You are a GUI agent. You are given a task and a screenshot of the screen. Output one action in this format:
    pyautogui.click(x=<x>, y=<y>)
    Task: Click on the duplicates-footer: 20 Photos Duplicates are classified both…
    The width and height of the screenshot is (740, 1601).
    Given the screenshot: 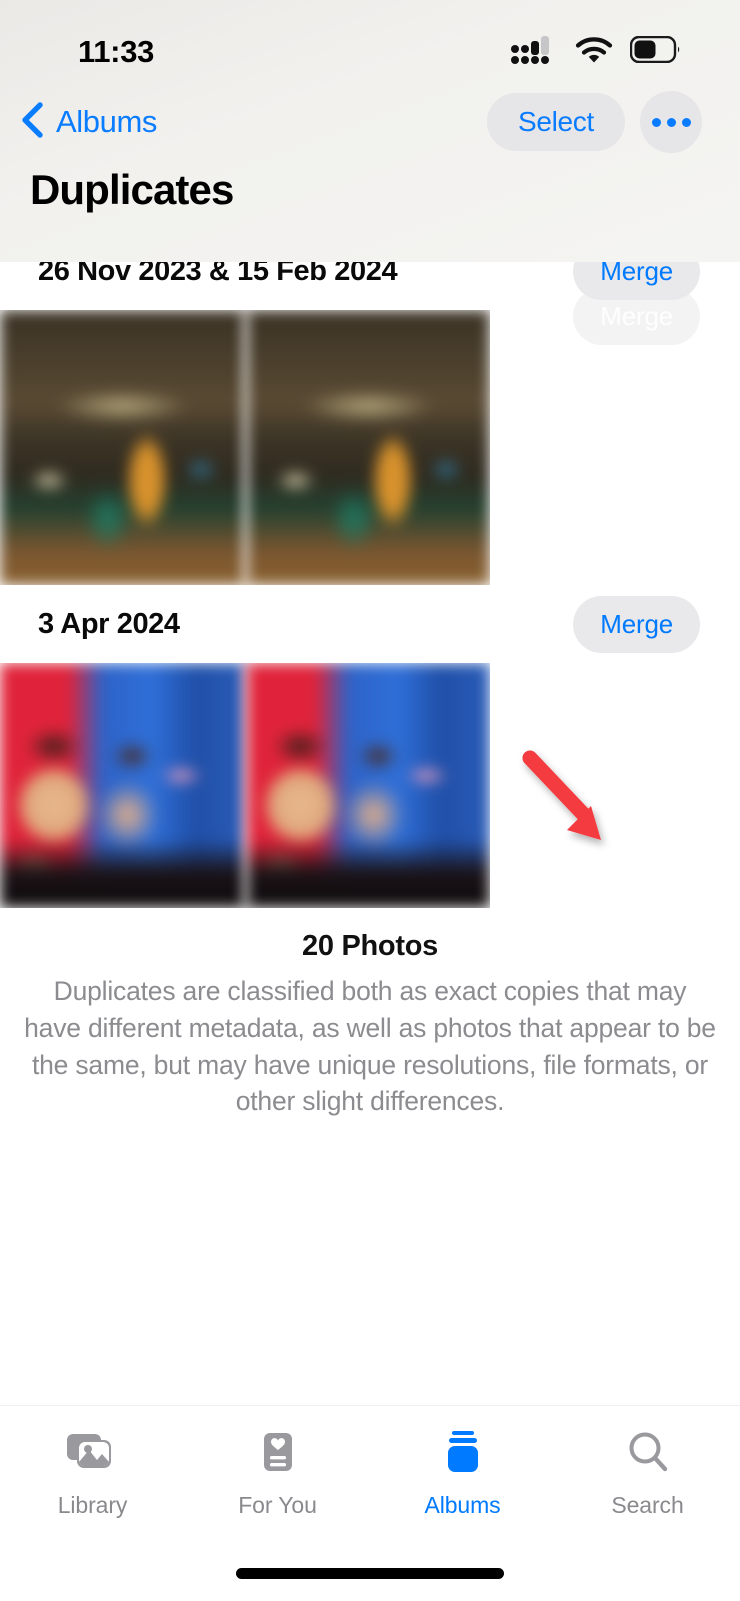 What is the action you would take?
    pyautogui.click(x=370, y=1014)
    